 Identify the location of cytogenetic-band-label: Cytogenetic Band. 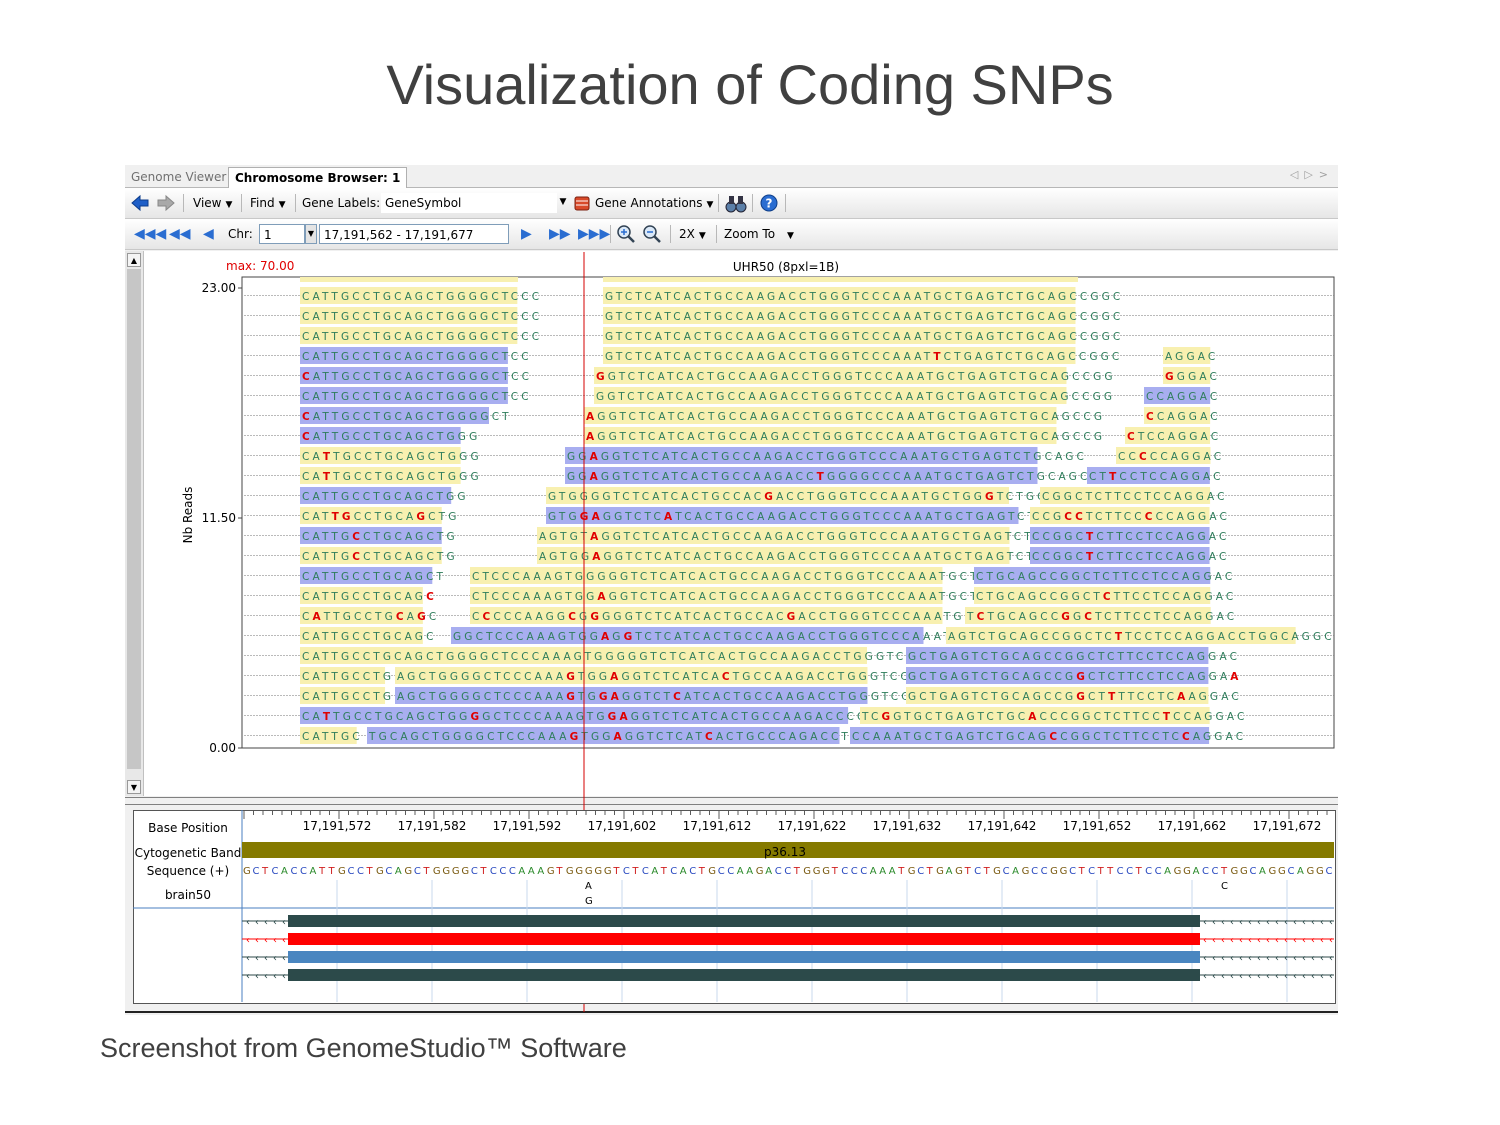
(188, 853).